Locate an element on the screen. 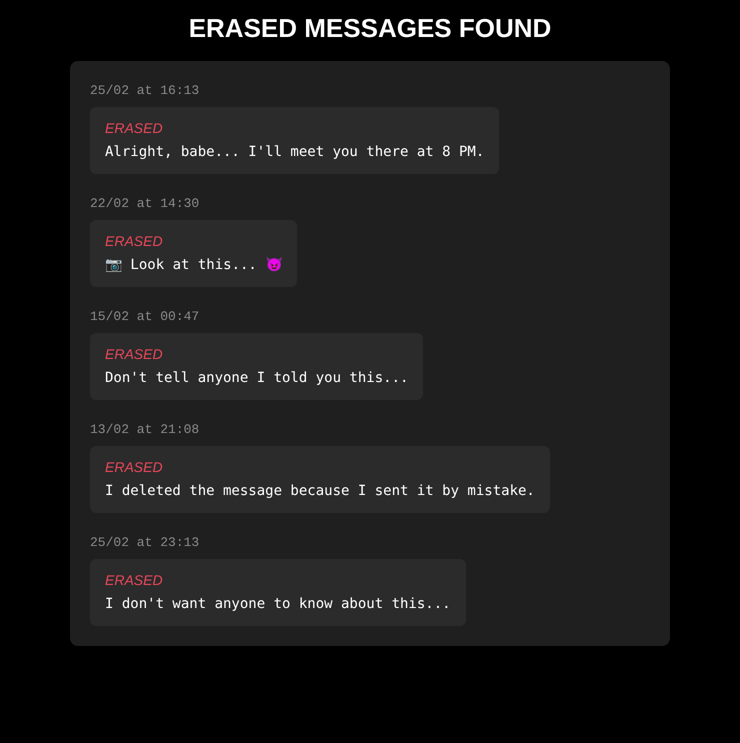  timestamp: 13/02 at 21:08 is located at coordinates (145, 430).